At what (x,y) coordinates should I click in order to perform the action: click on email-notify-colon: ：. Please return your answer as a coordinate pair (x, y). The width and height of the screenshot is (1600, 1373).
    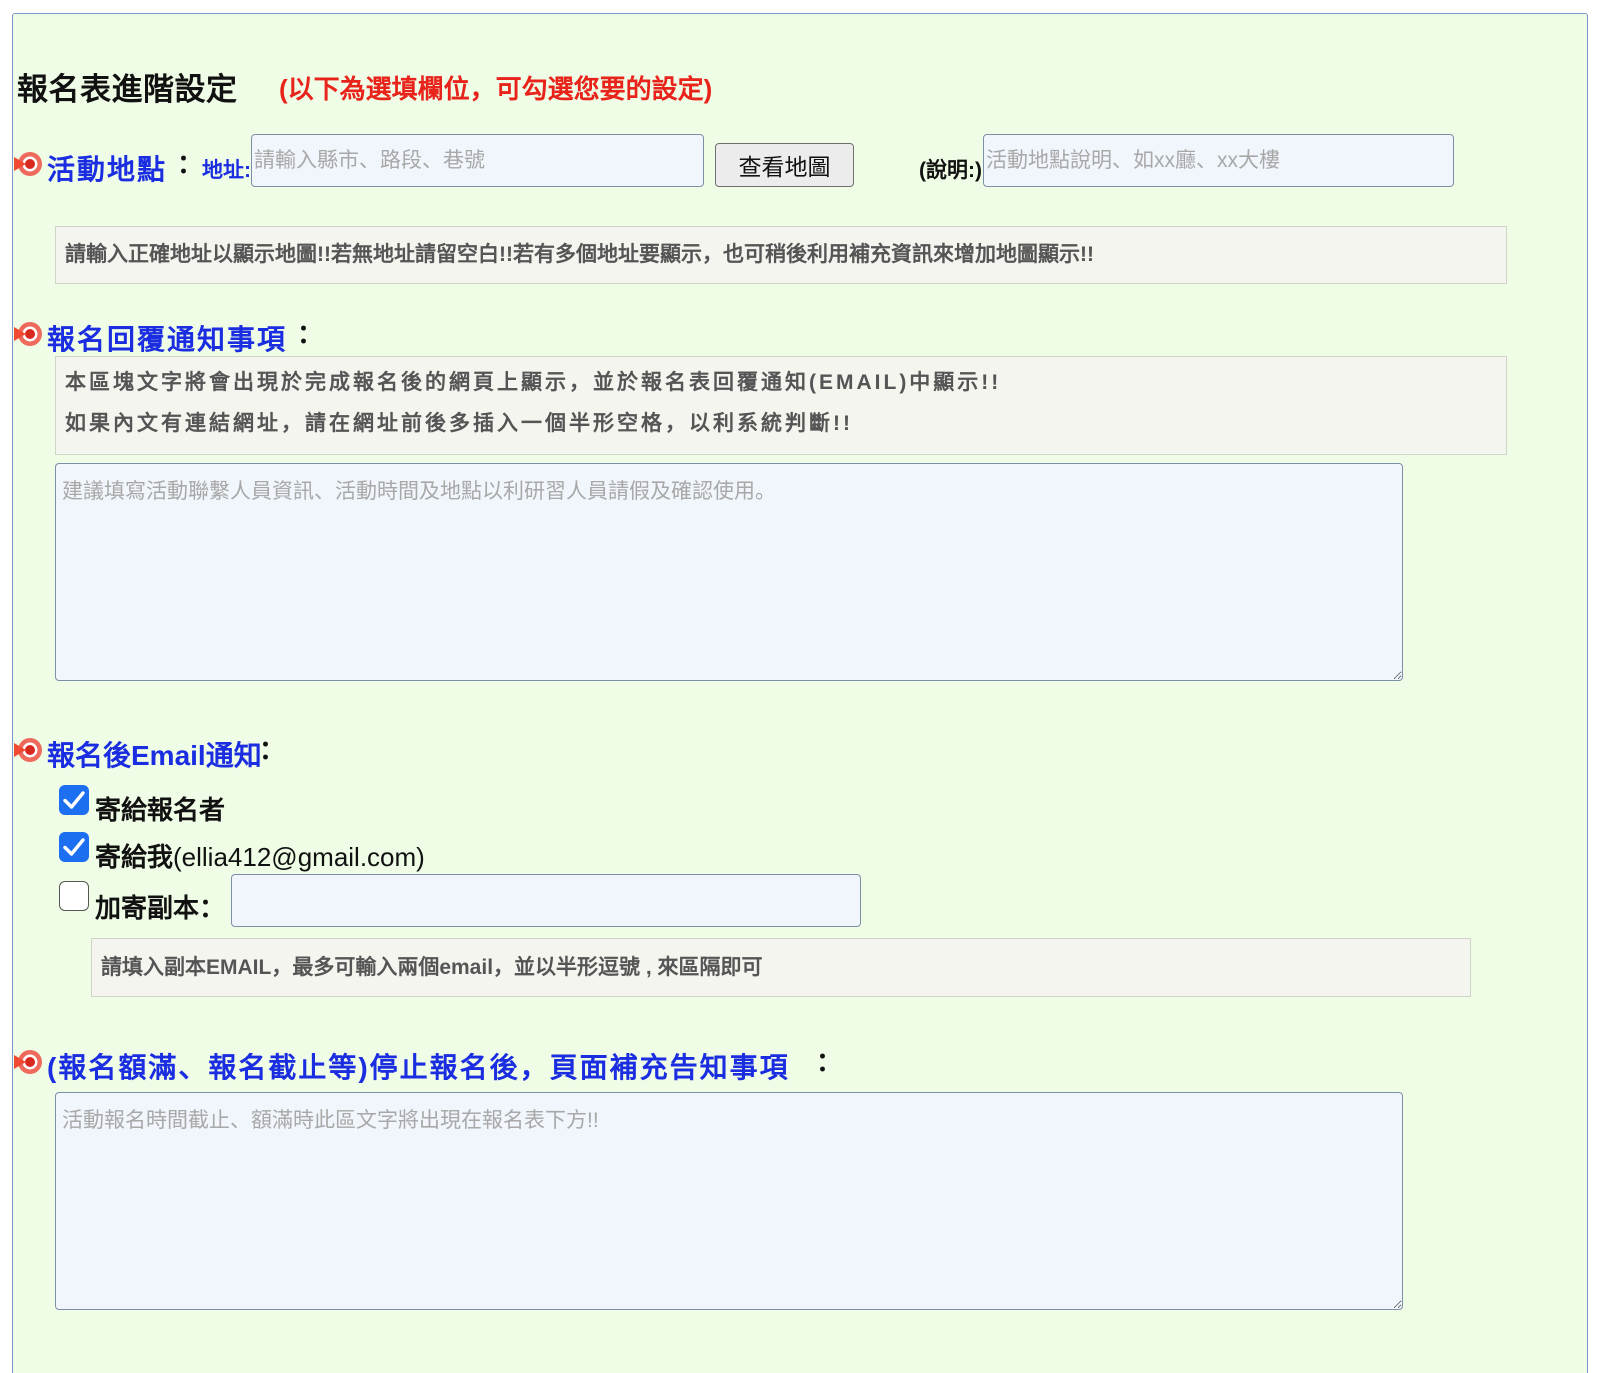
    Looking at the image, I should click on (272, 750).